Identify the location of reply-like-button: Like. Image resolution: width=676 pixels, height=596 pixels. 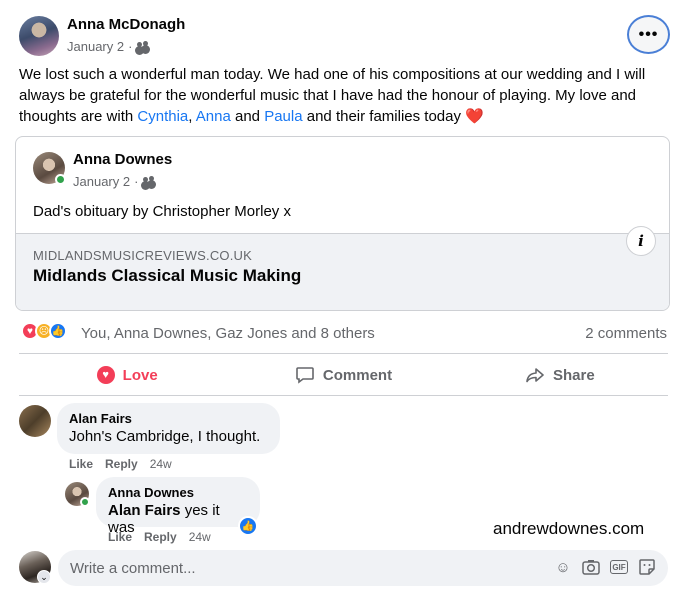
(120, 537).